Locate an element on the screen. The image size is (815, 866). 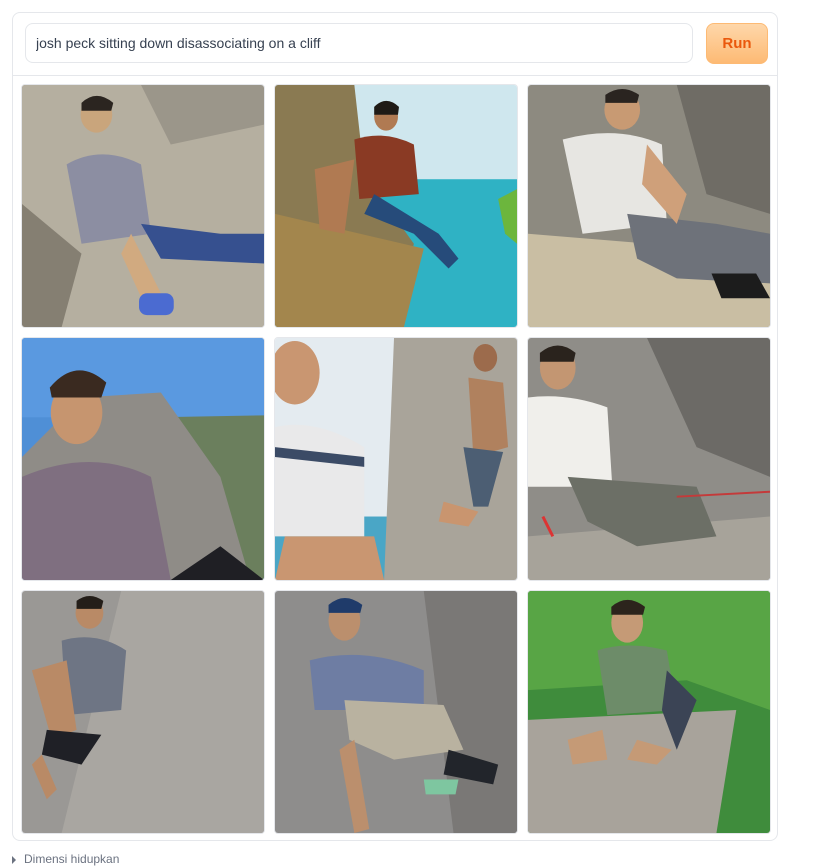
chevron-right-icon is located at coordinates (14, 859).